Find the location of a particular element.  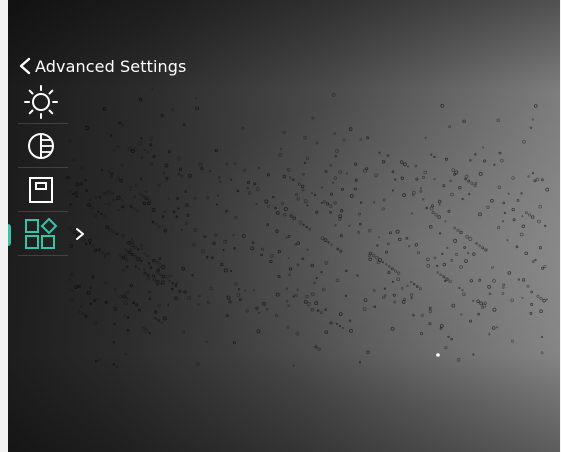

menu-divider is located at coordinates (43, 255).